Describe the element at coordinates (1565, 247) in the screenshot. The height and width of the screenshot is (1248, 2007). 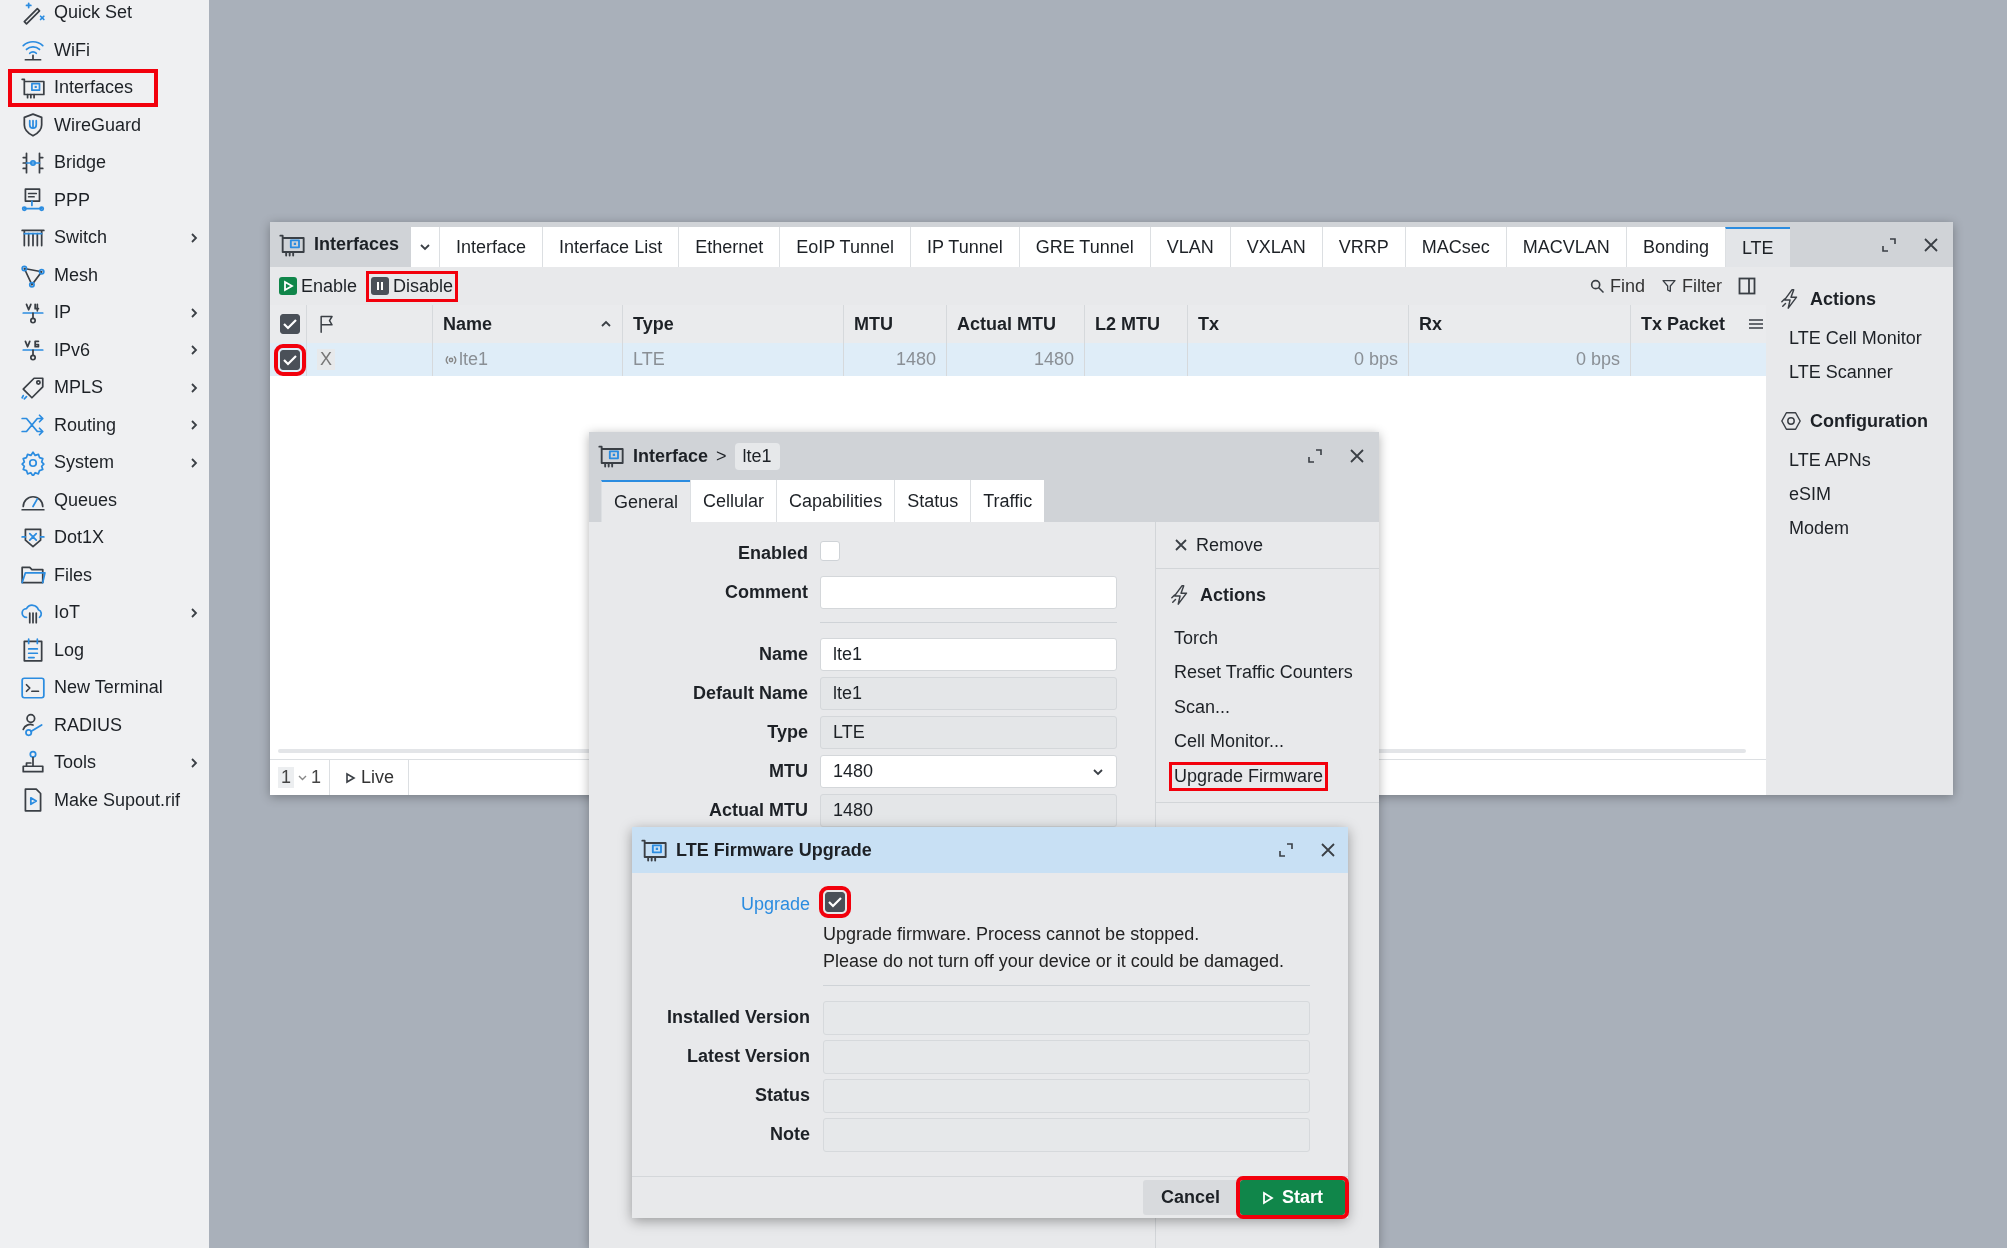
I see `tab: MACVLAN` at that location.